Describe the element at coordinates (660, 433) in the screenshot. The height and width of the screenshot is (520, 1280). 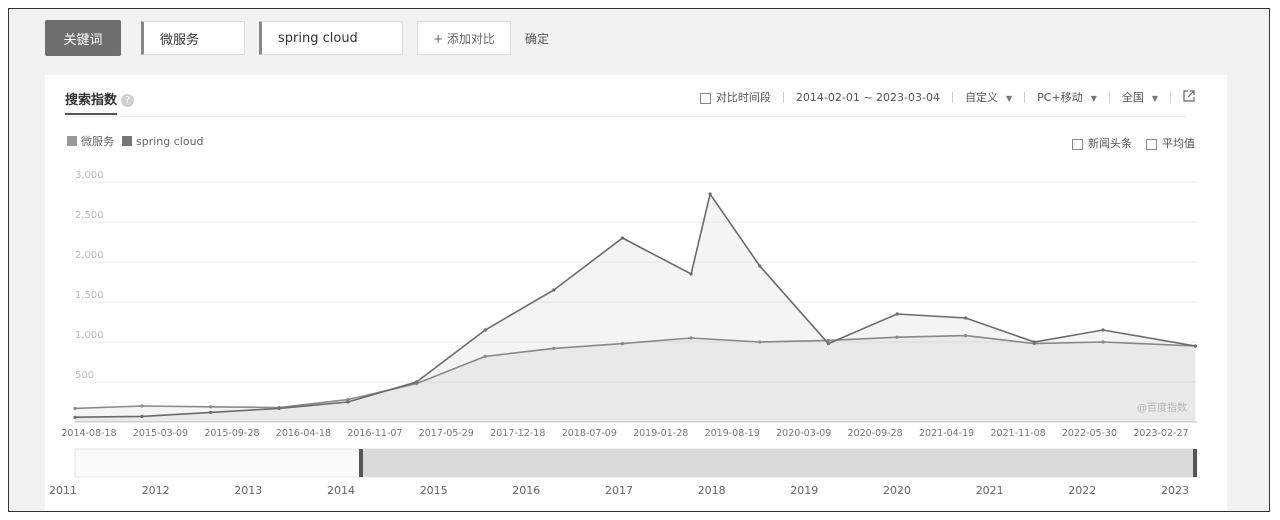
I see `x-tick-label: 2019-01-28` at that location.